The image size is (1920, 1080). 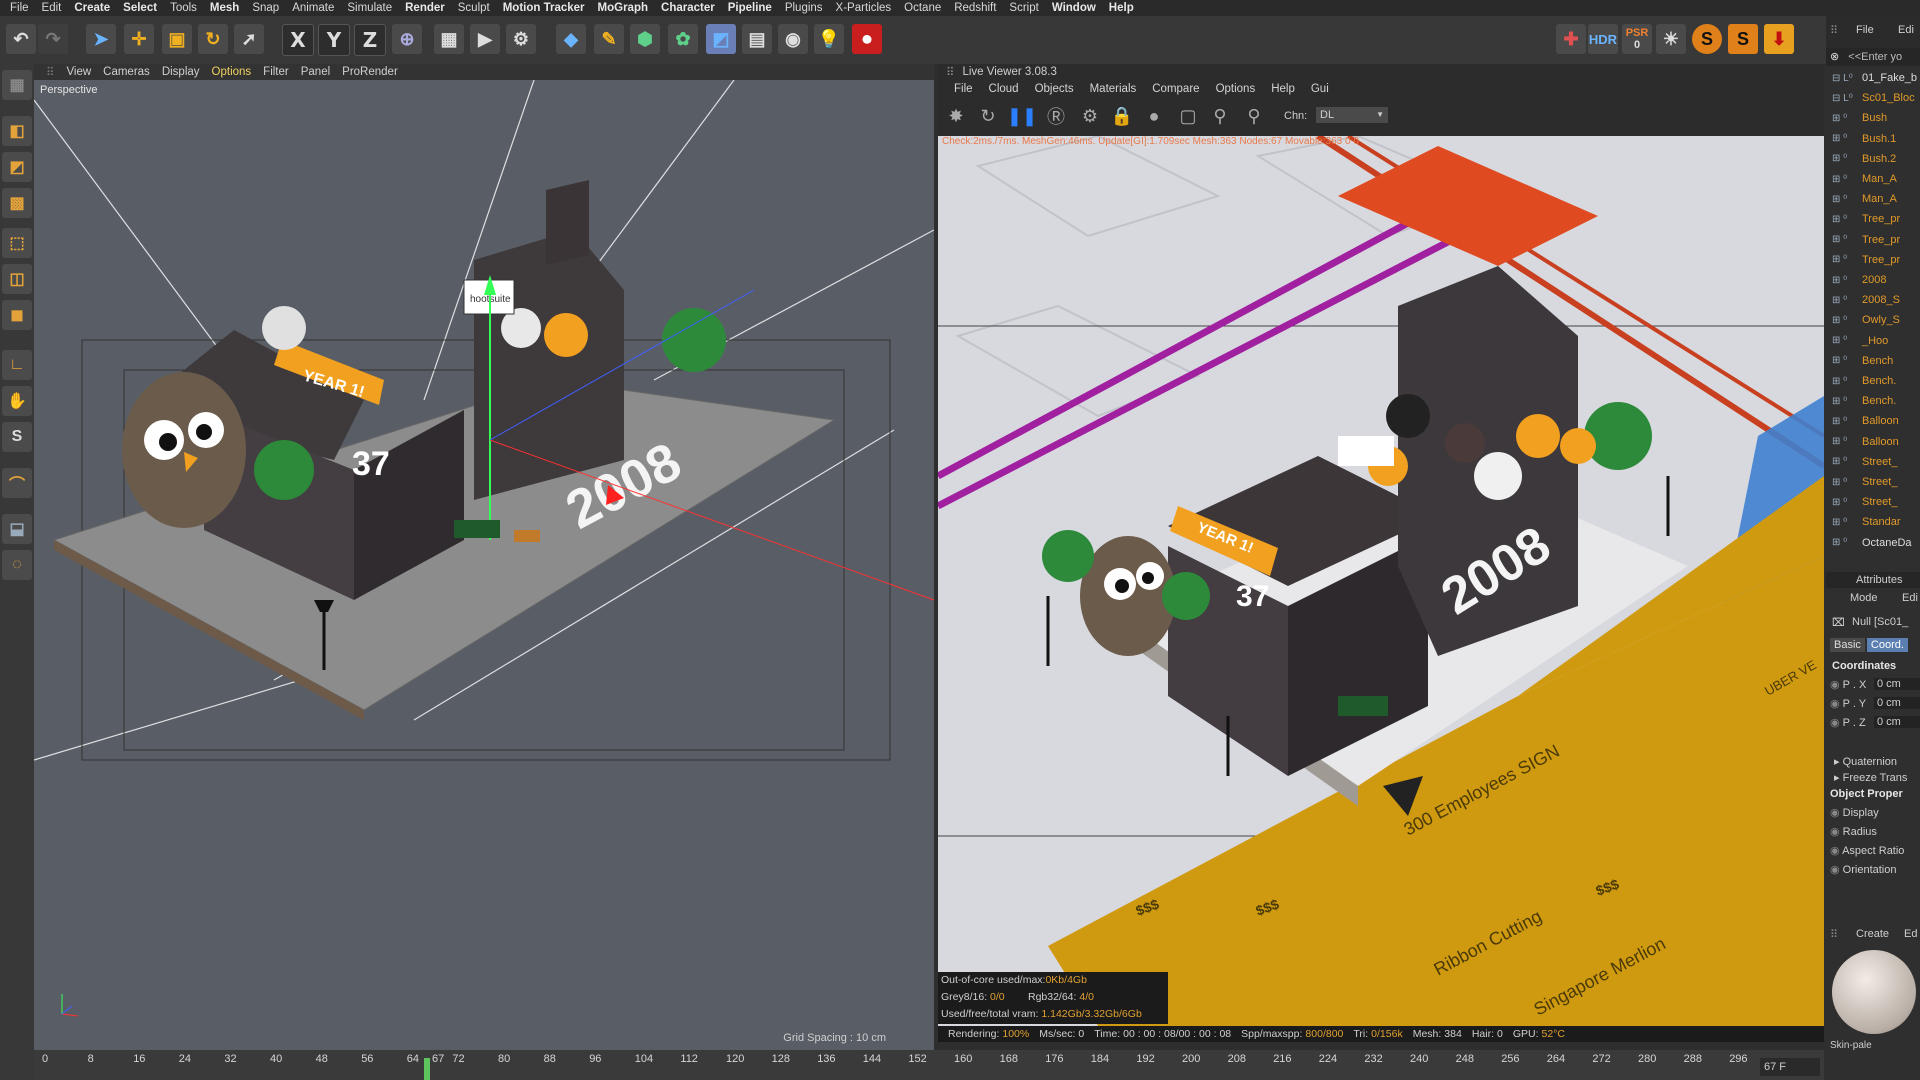 What do you see at coordinates (1022, 116) in the screenshot?
I see `pause-icon: ❚❚` at bounding box center [1022, 116].